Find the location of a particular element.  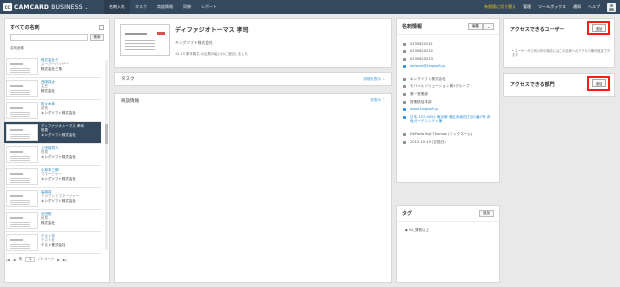

next-page-icon: ▶ is located at coordinates (58, 260).